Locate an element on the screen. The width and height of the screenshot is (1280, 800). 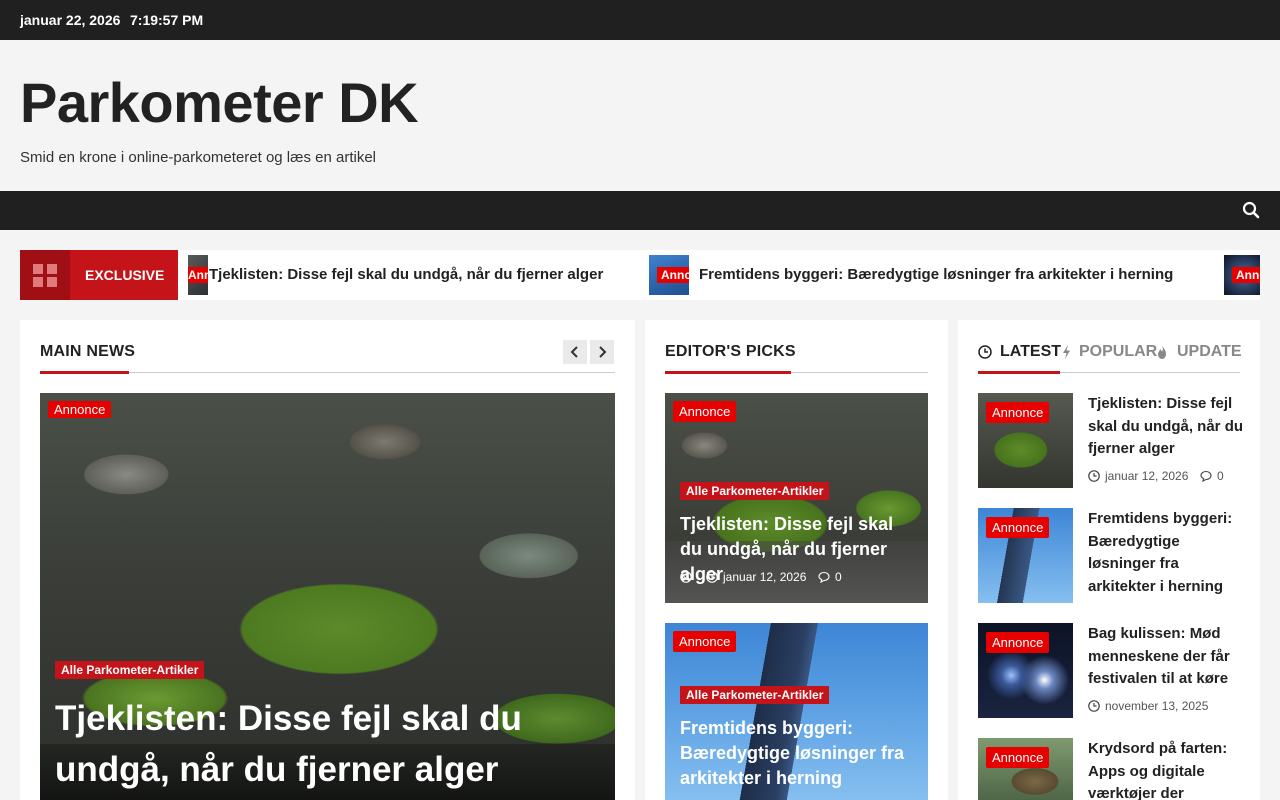
slider-next-button is located at coordinates (602, 352).